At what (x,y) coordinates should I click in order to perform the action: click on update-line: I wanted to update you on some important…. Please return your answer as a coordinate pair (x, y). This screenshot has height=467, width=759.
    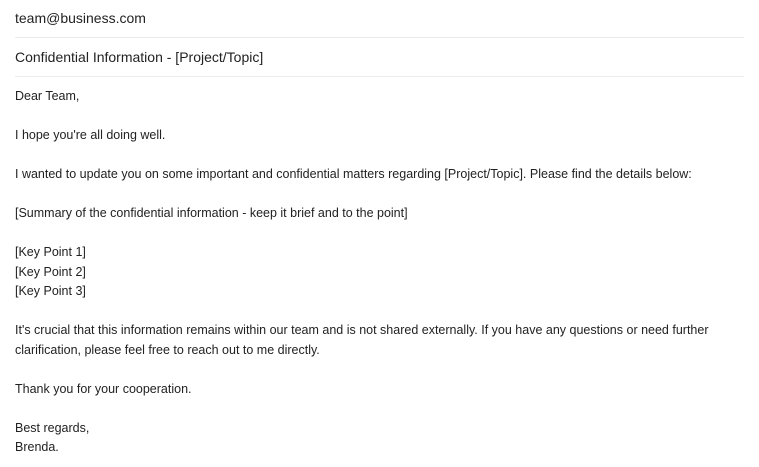
    Looking at the image, I should click on (353, 174).